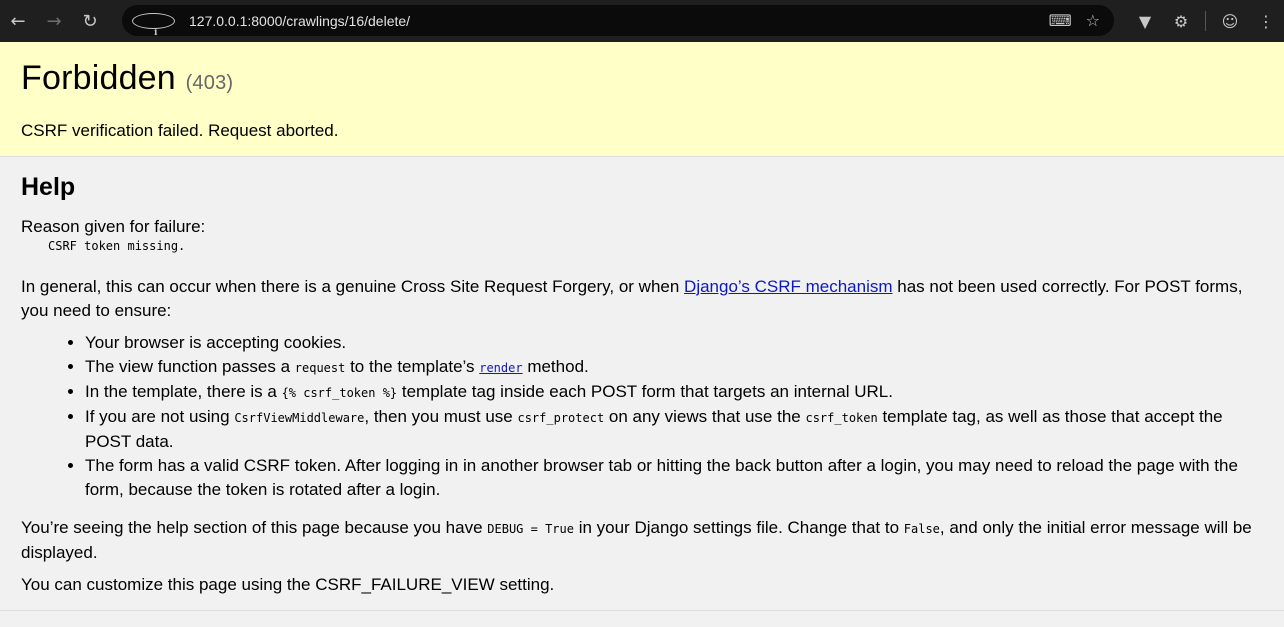 This screenshot has height=627, width=1284. Describe the element at coordinates (209, 83) in the screenshot. I see `status-code: (403)` at that location.